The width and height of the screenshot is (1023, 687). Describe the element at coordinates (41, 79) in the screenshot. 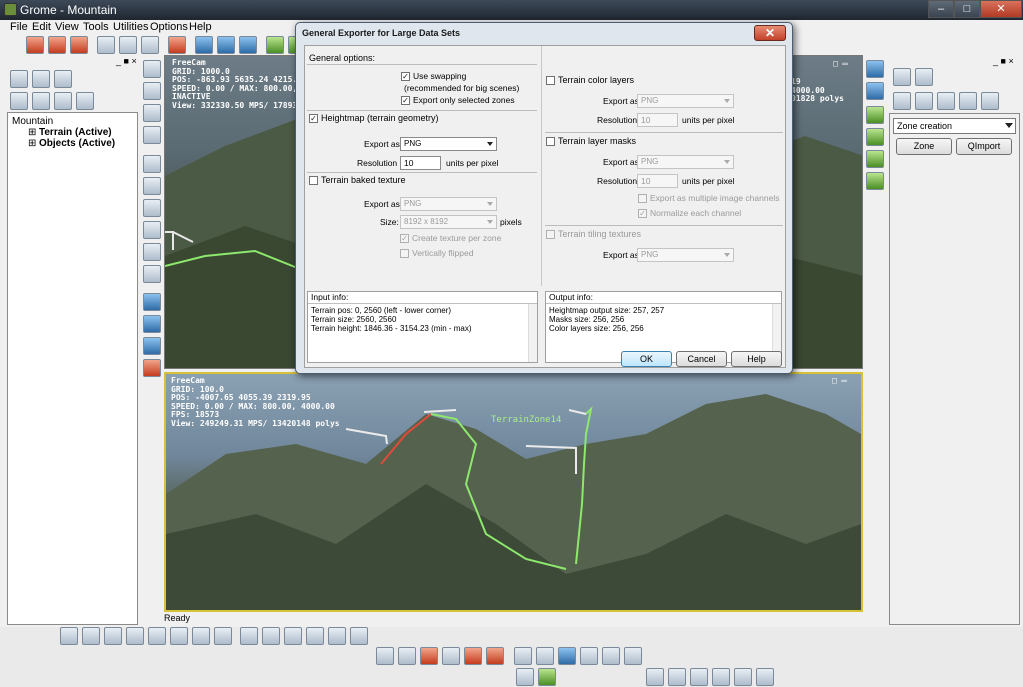

I see `objects-icon` at that location.